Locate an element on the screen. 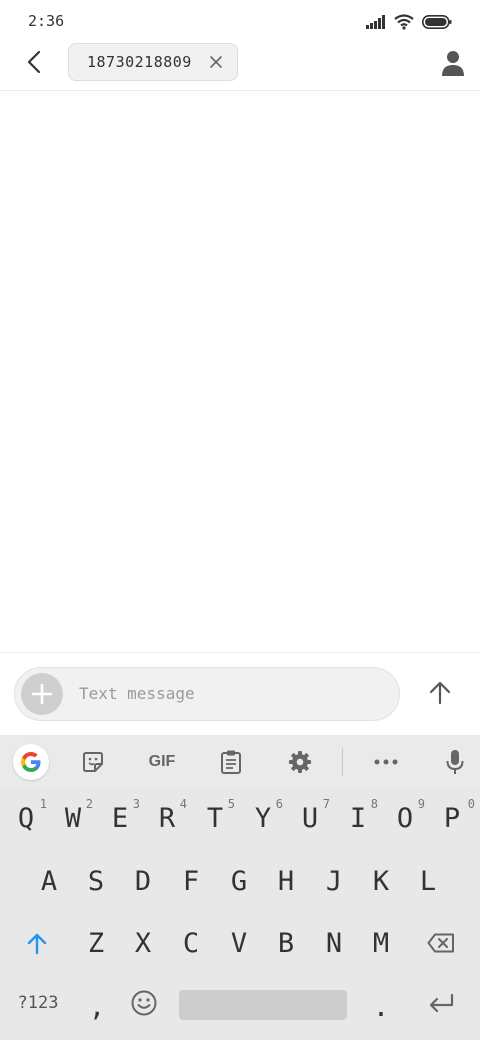 The image size is (480, 1040). key-t: T5 is located at coordinates (215, 818).